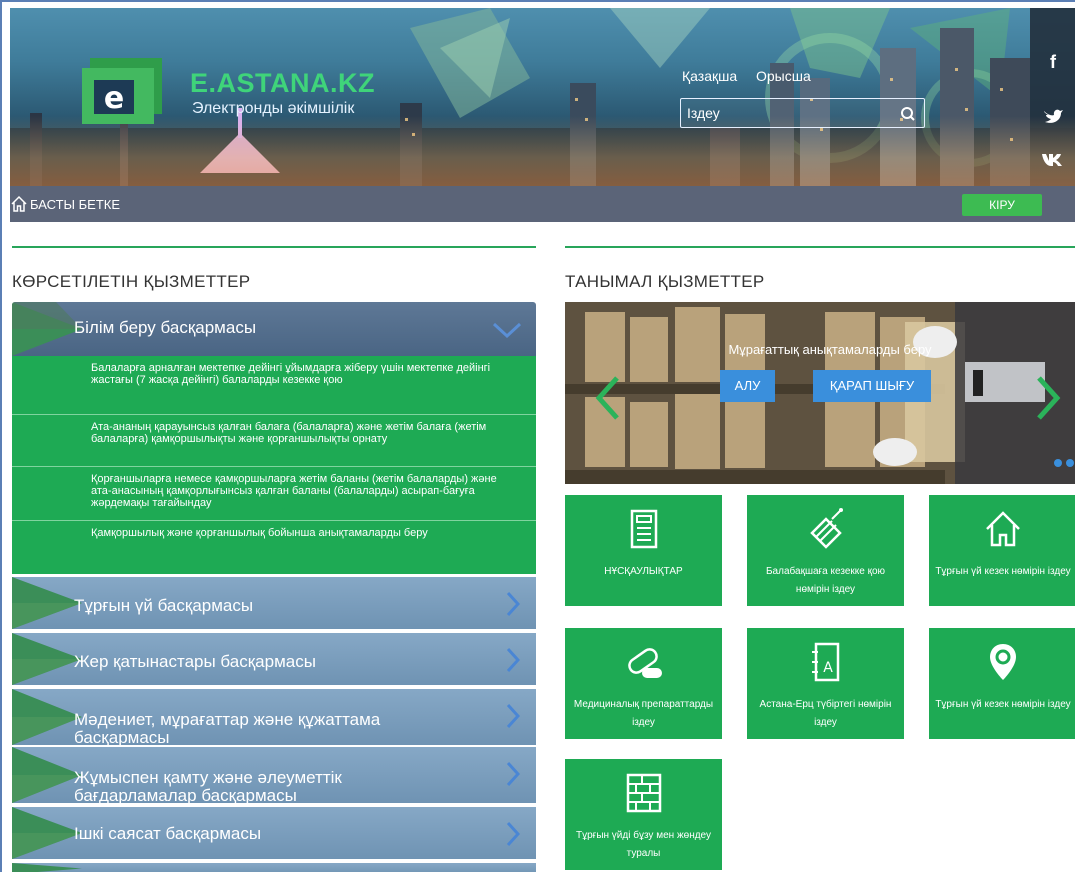 This screenshot has height=872, width=1075. I want to click on pill-icon, so click(644, 663).